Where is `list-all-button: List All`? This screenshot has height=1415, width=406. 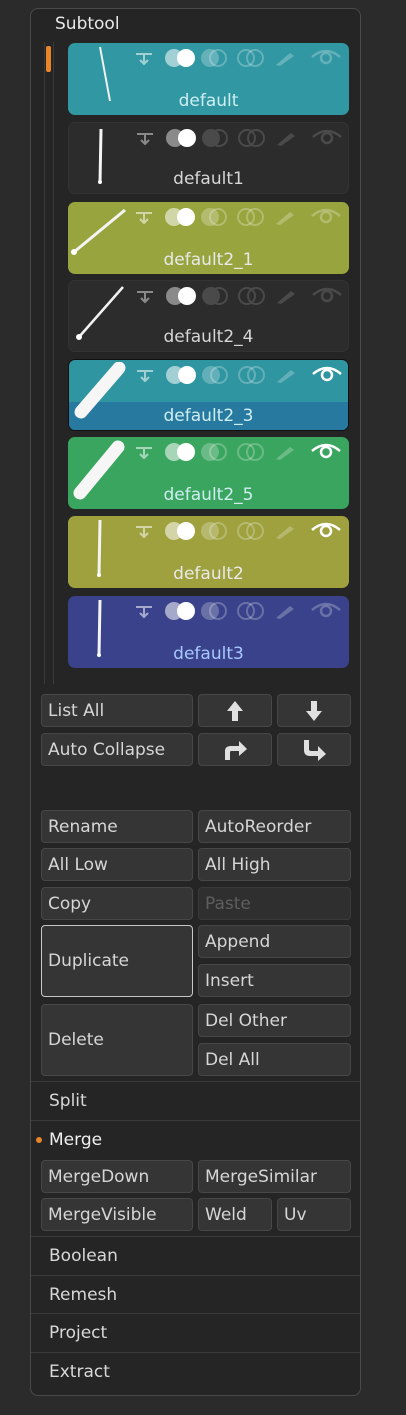 list-all-button: List All is located at coordinates (117, 710).